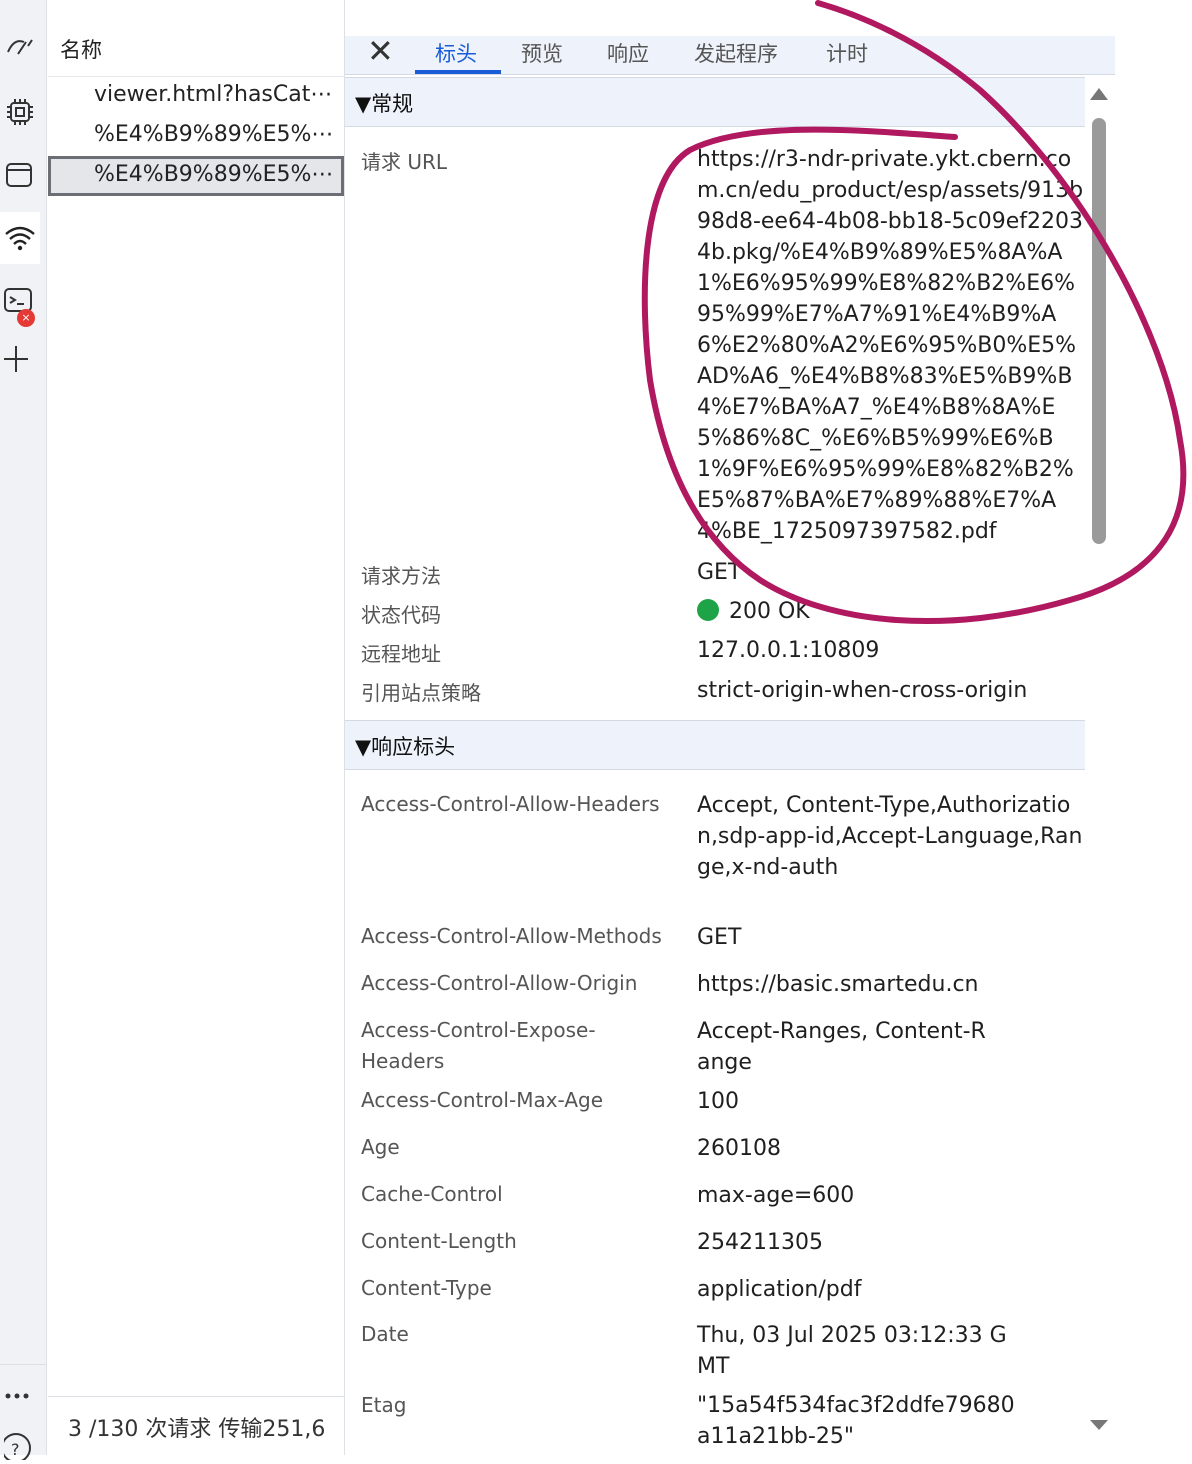 Image resolution: width=1192 pixels, height=1464 pixels. I want to click on window-icon, so click(20, 175).